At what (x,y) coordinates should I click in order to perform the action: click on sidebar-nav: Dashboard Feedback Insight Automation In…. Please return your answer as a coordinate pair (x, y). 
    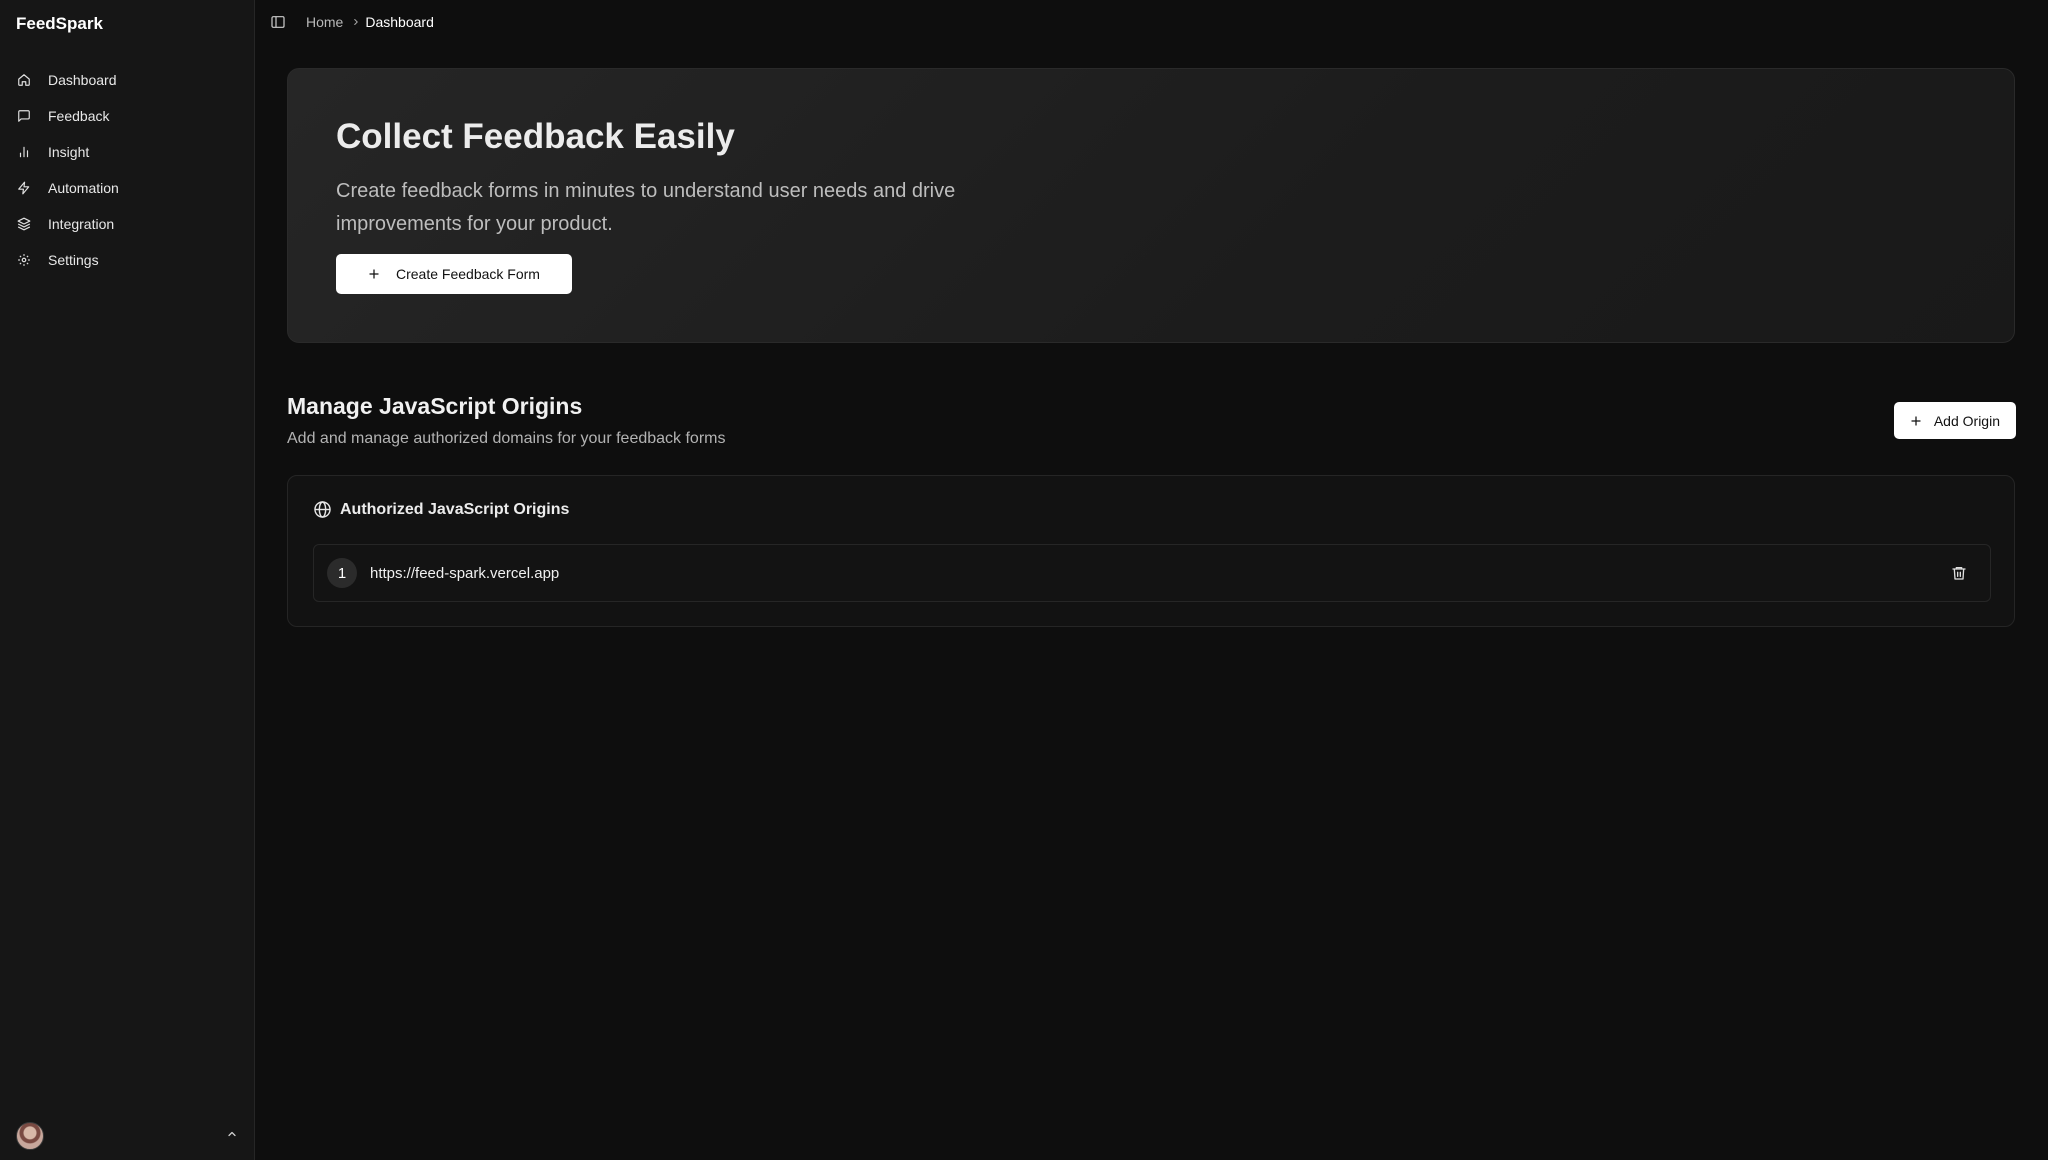
    Looking at the image, I should click on (127, 170).